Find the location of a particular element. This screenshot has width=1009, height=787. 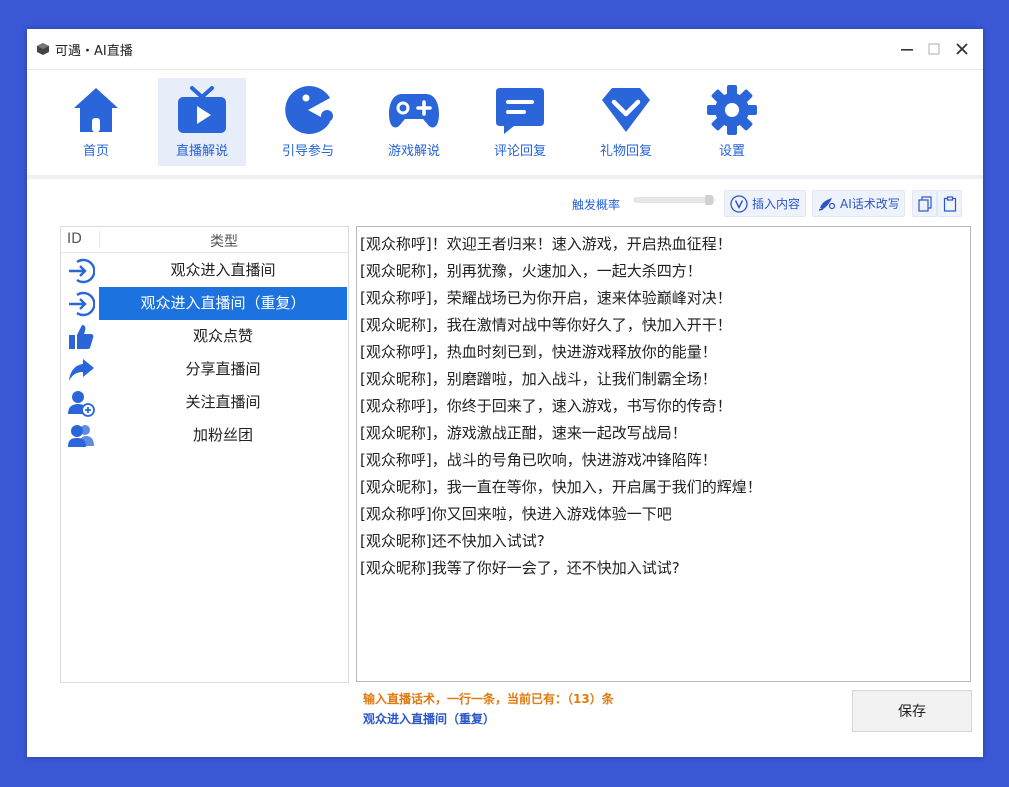

list-header-id: ID is located at coordinates (74, 239).